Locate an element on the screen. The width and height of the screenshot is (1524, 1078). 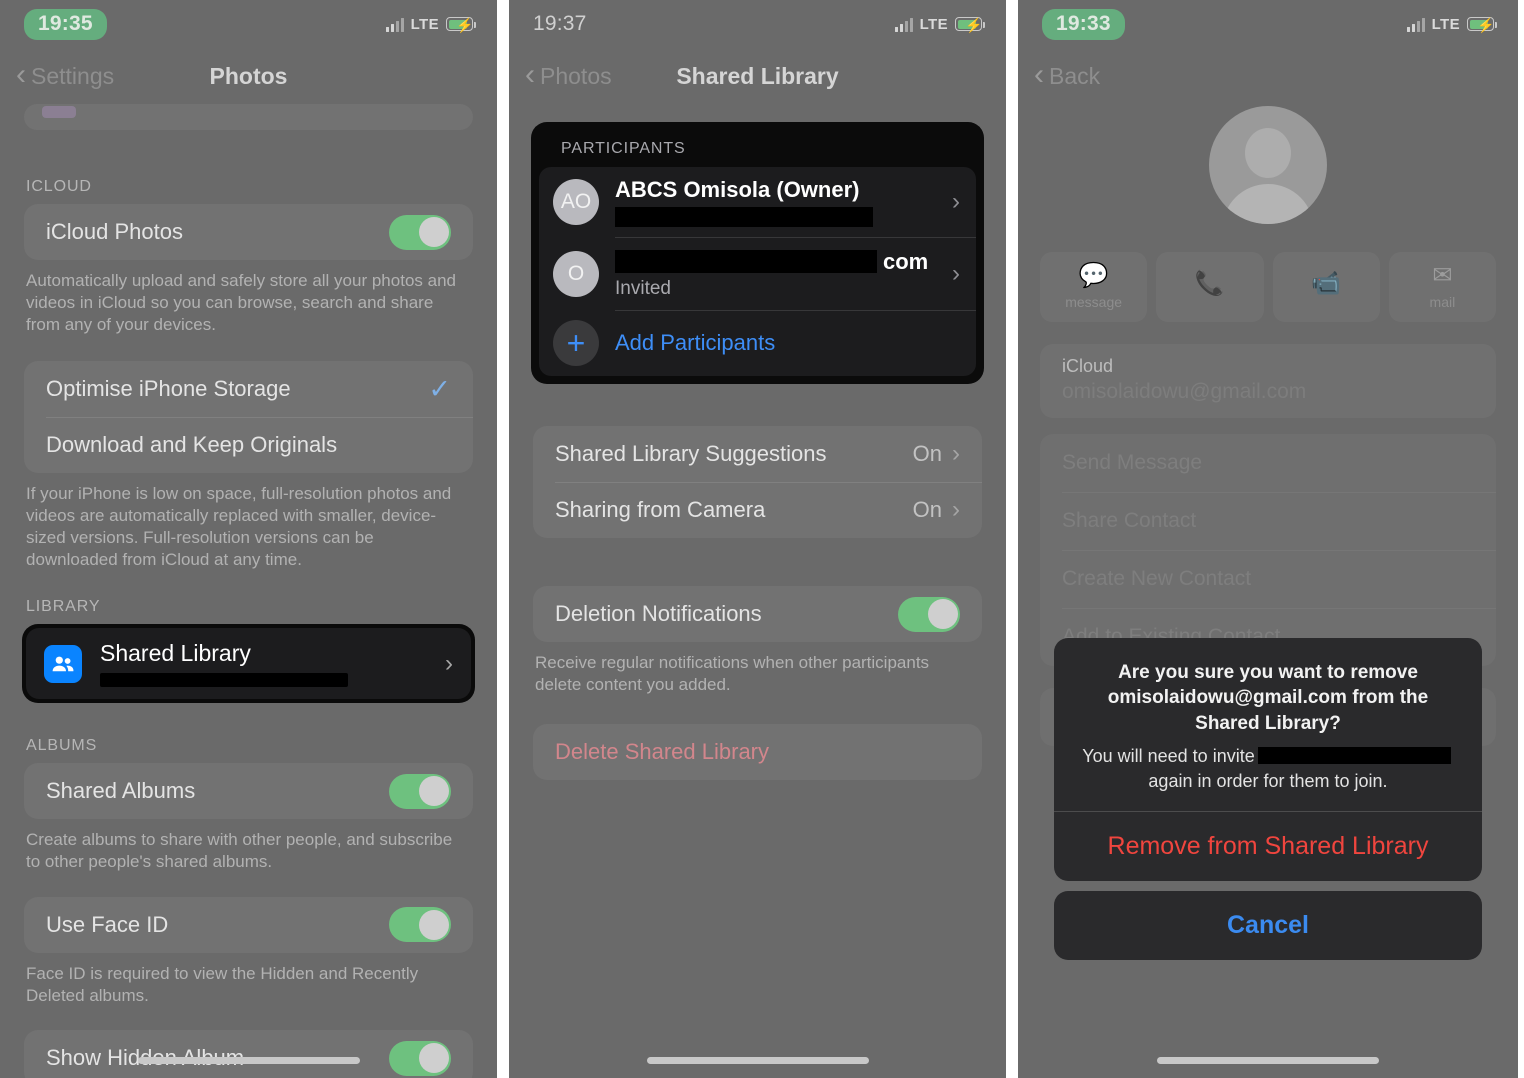
row-optimise-storage: Optimise iPhone Storage ✓ is located at coordinates (248, 389).